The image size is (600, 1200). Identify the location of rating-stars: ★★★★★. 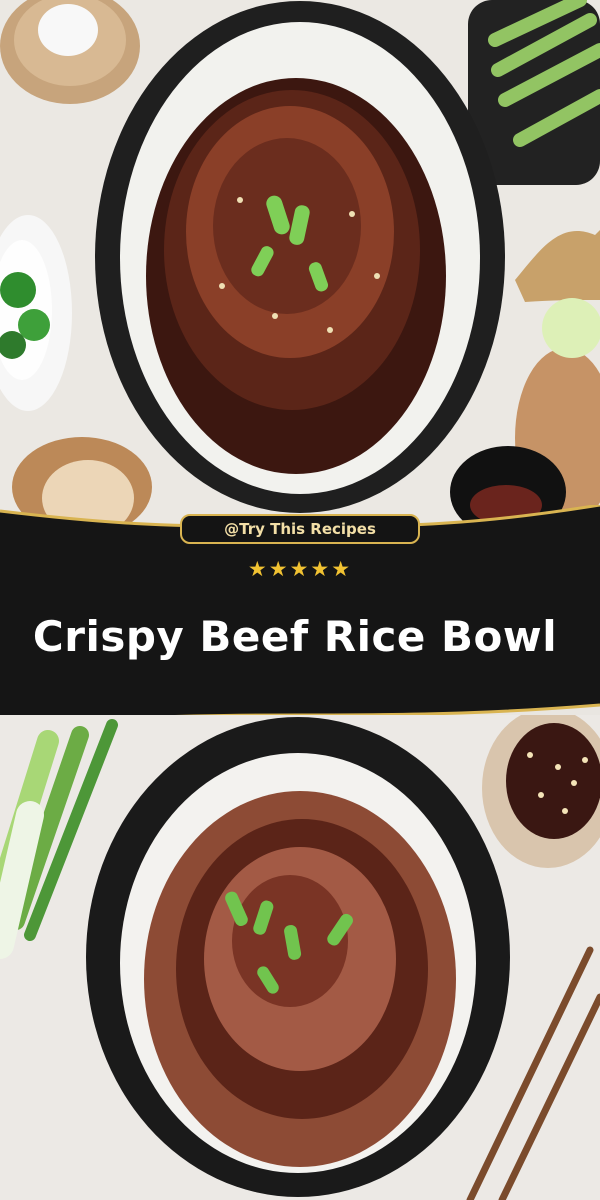
(300, 569).